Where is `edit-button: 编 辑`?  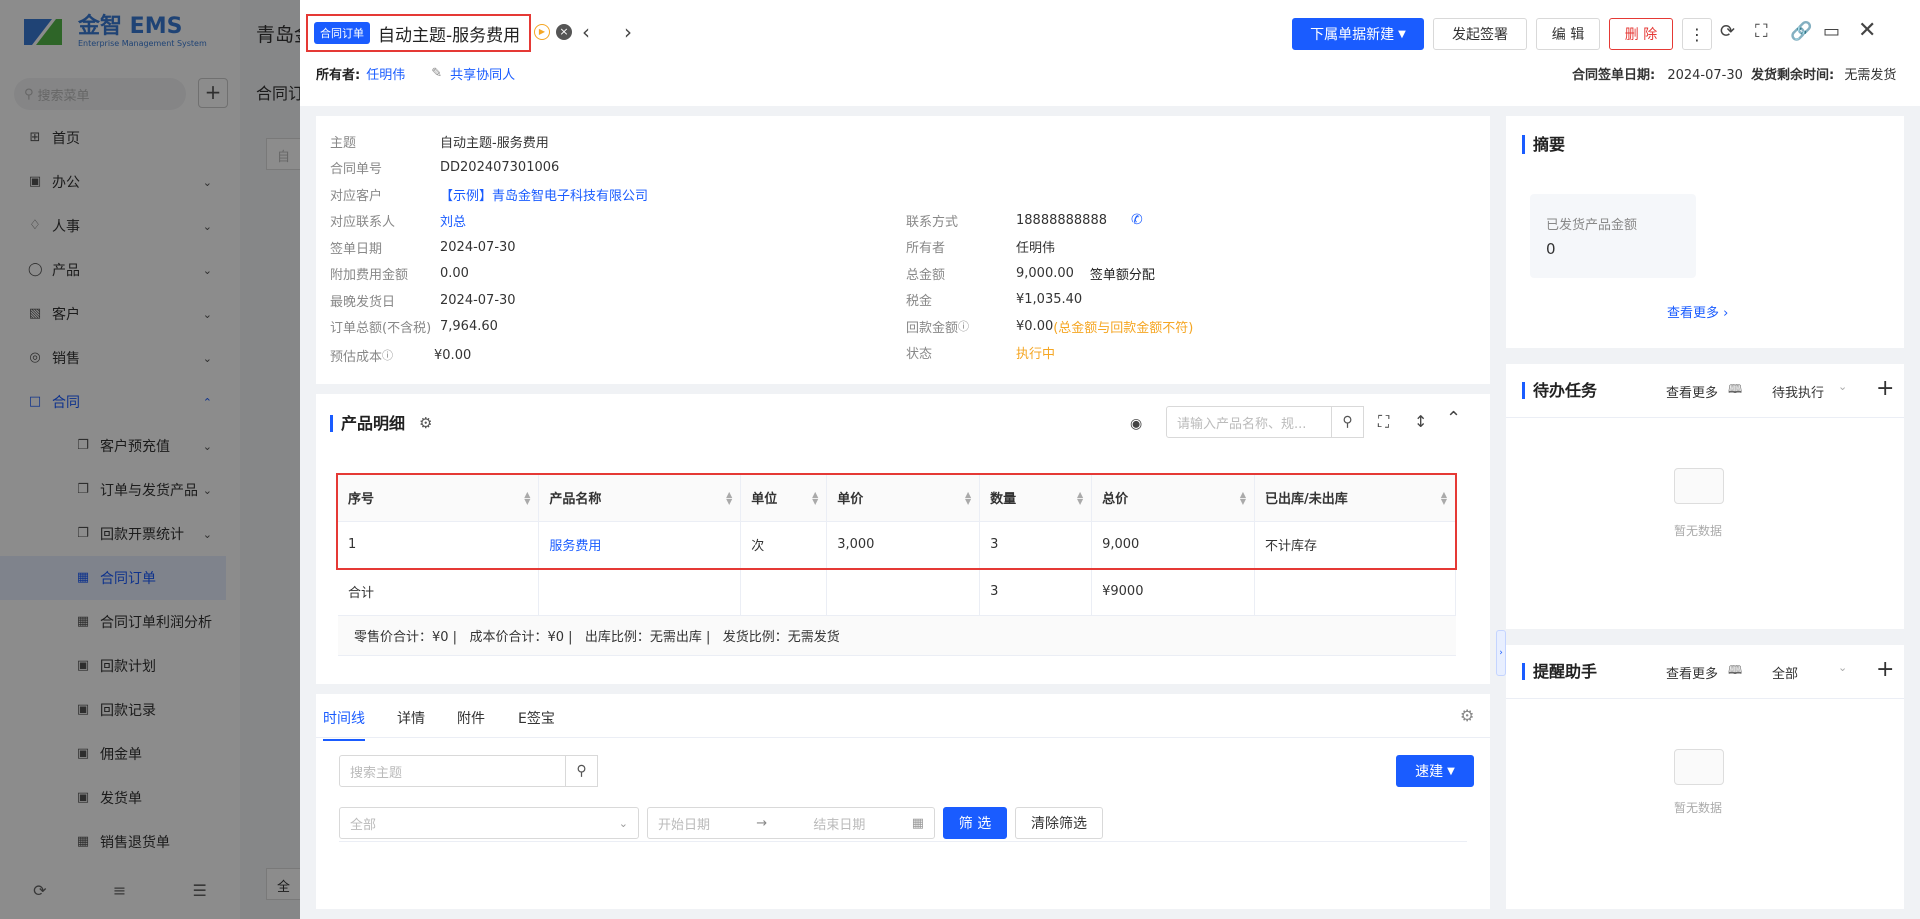 edit-button: 编 辑 is located at coordinates (1568, 34).